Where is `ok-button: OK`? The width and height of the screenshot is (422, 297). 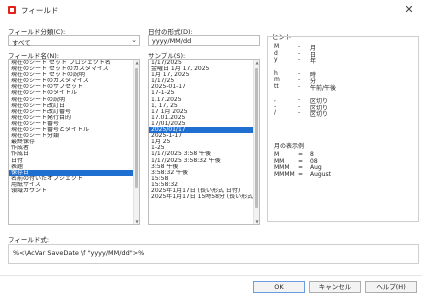 ok-button: OK is located at coordinates (279, 287).